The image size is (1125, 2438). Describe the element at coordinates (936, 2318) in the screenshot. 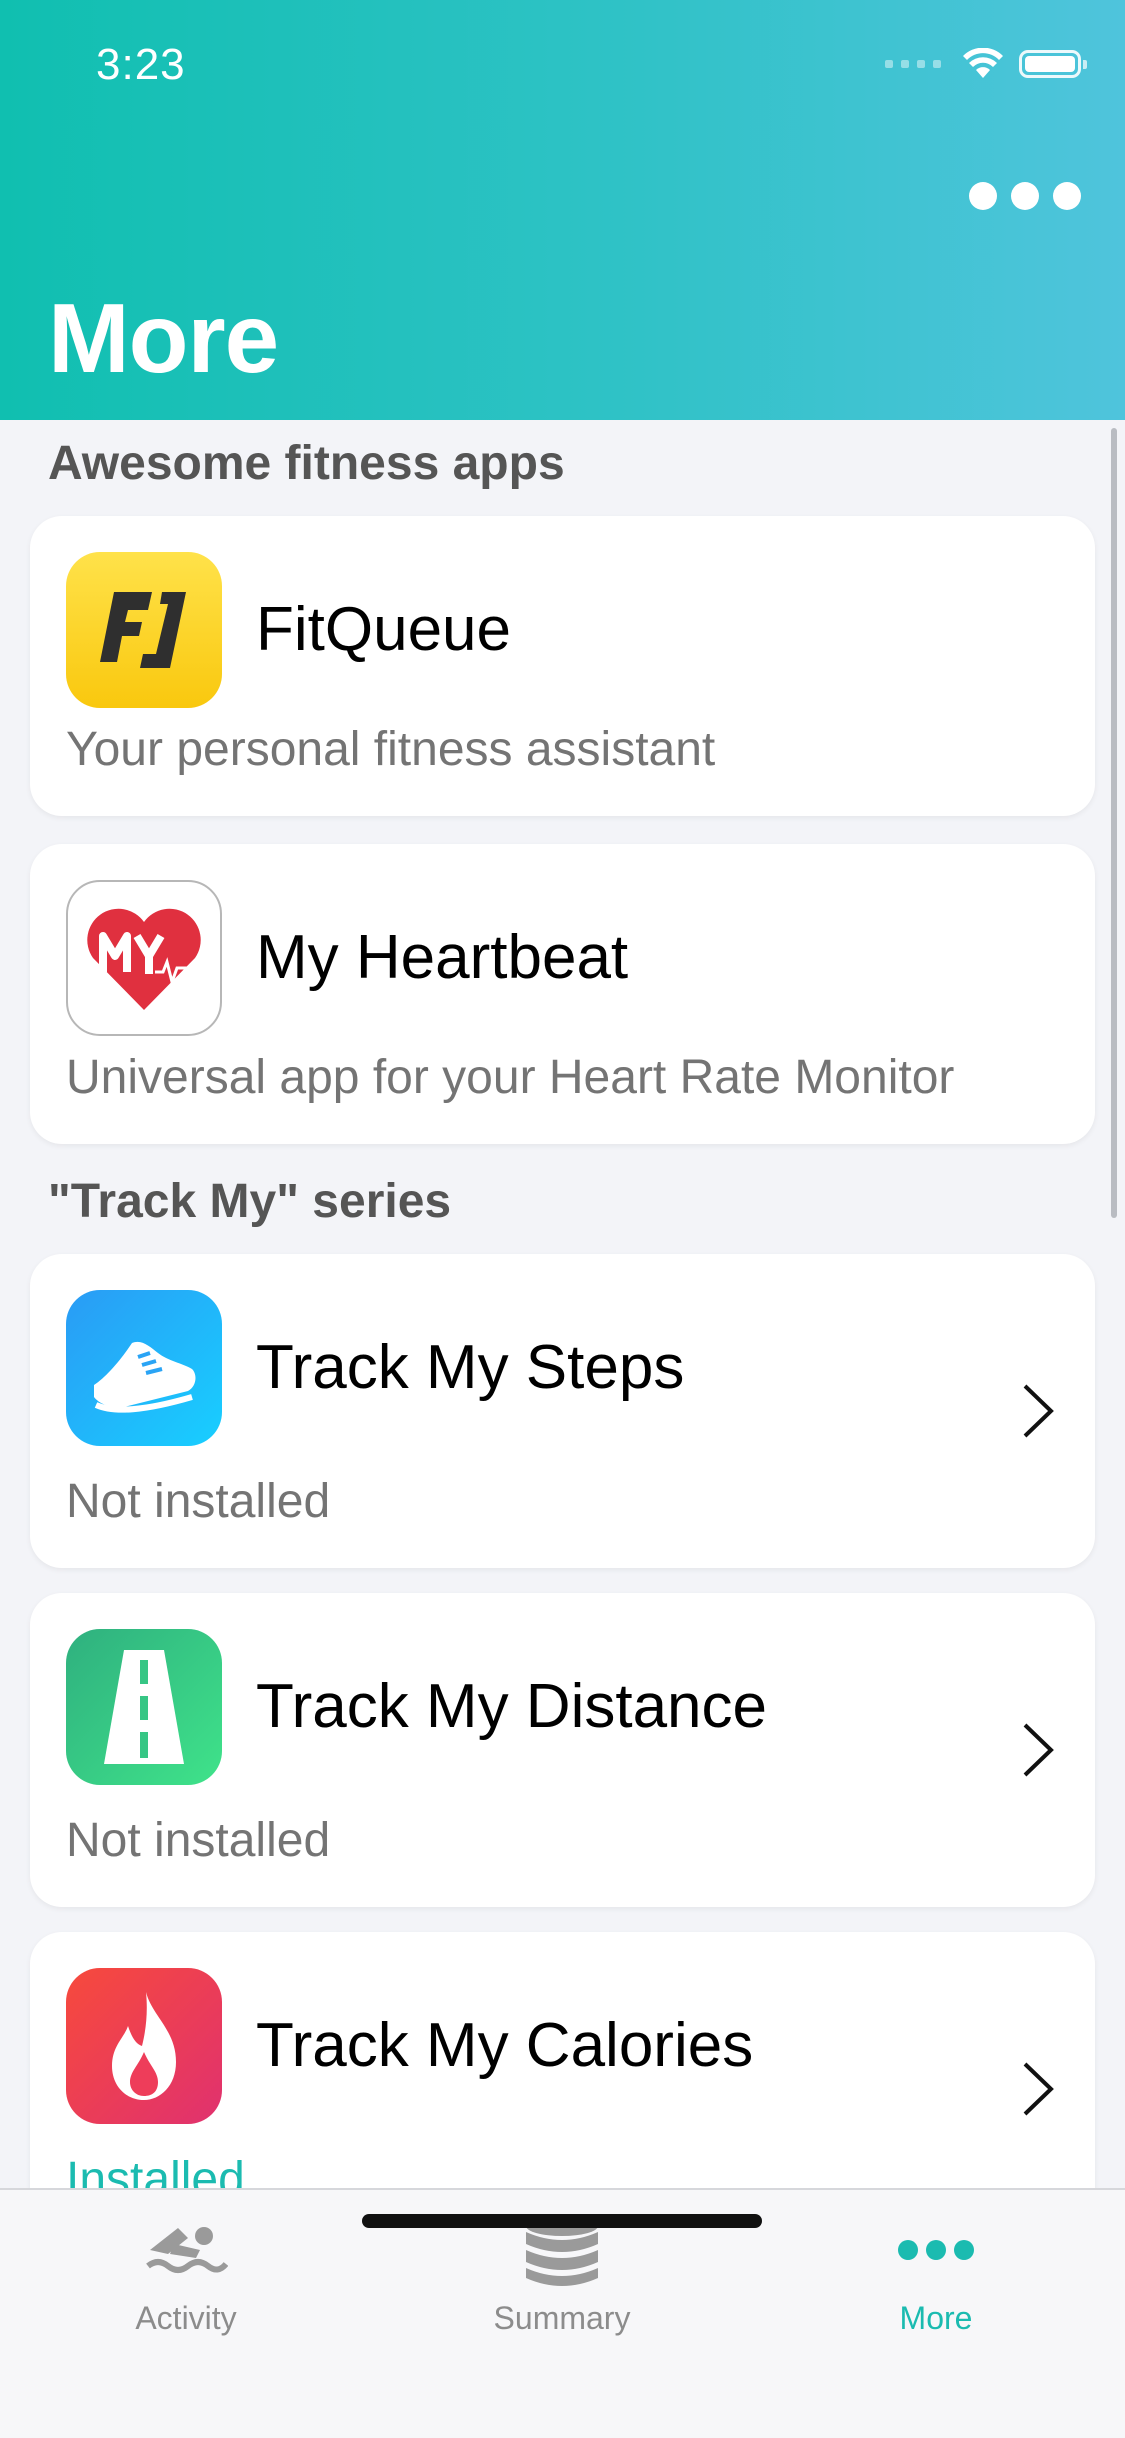

I see `tab-label: More` at that location.